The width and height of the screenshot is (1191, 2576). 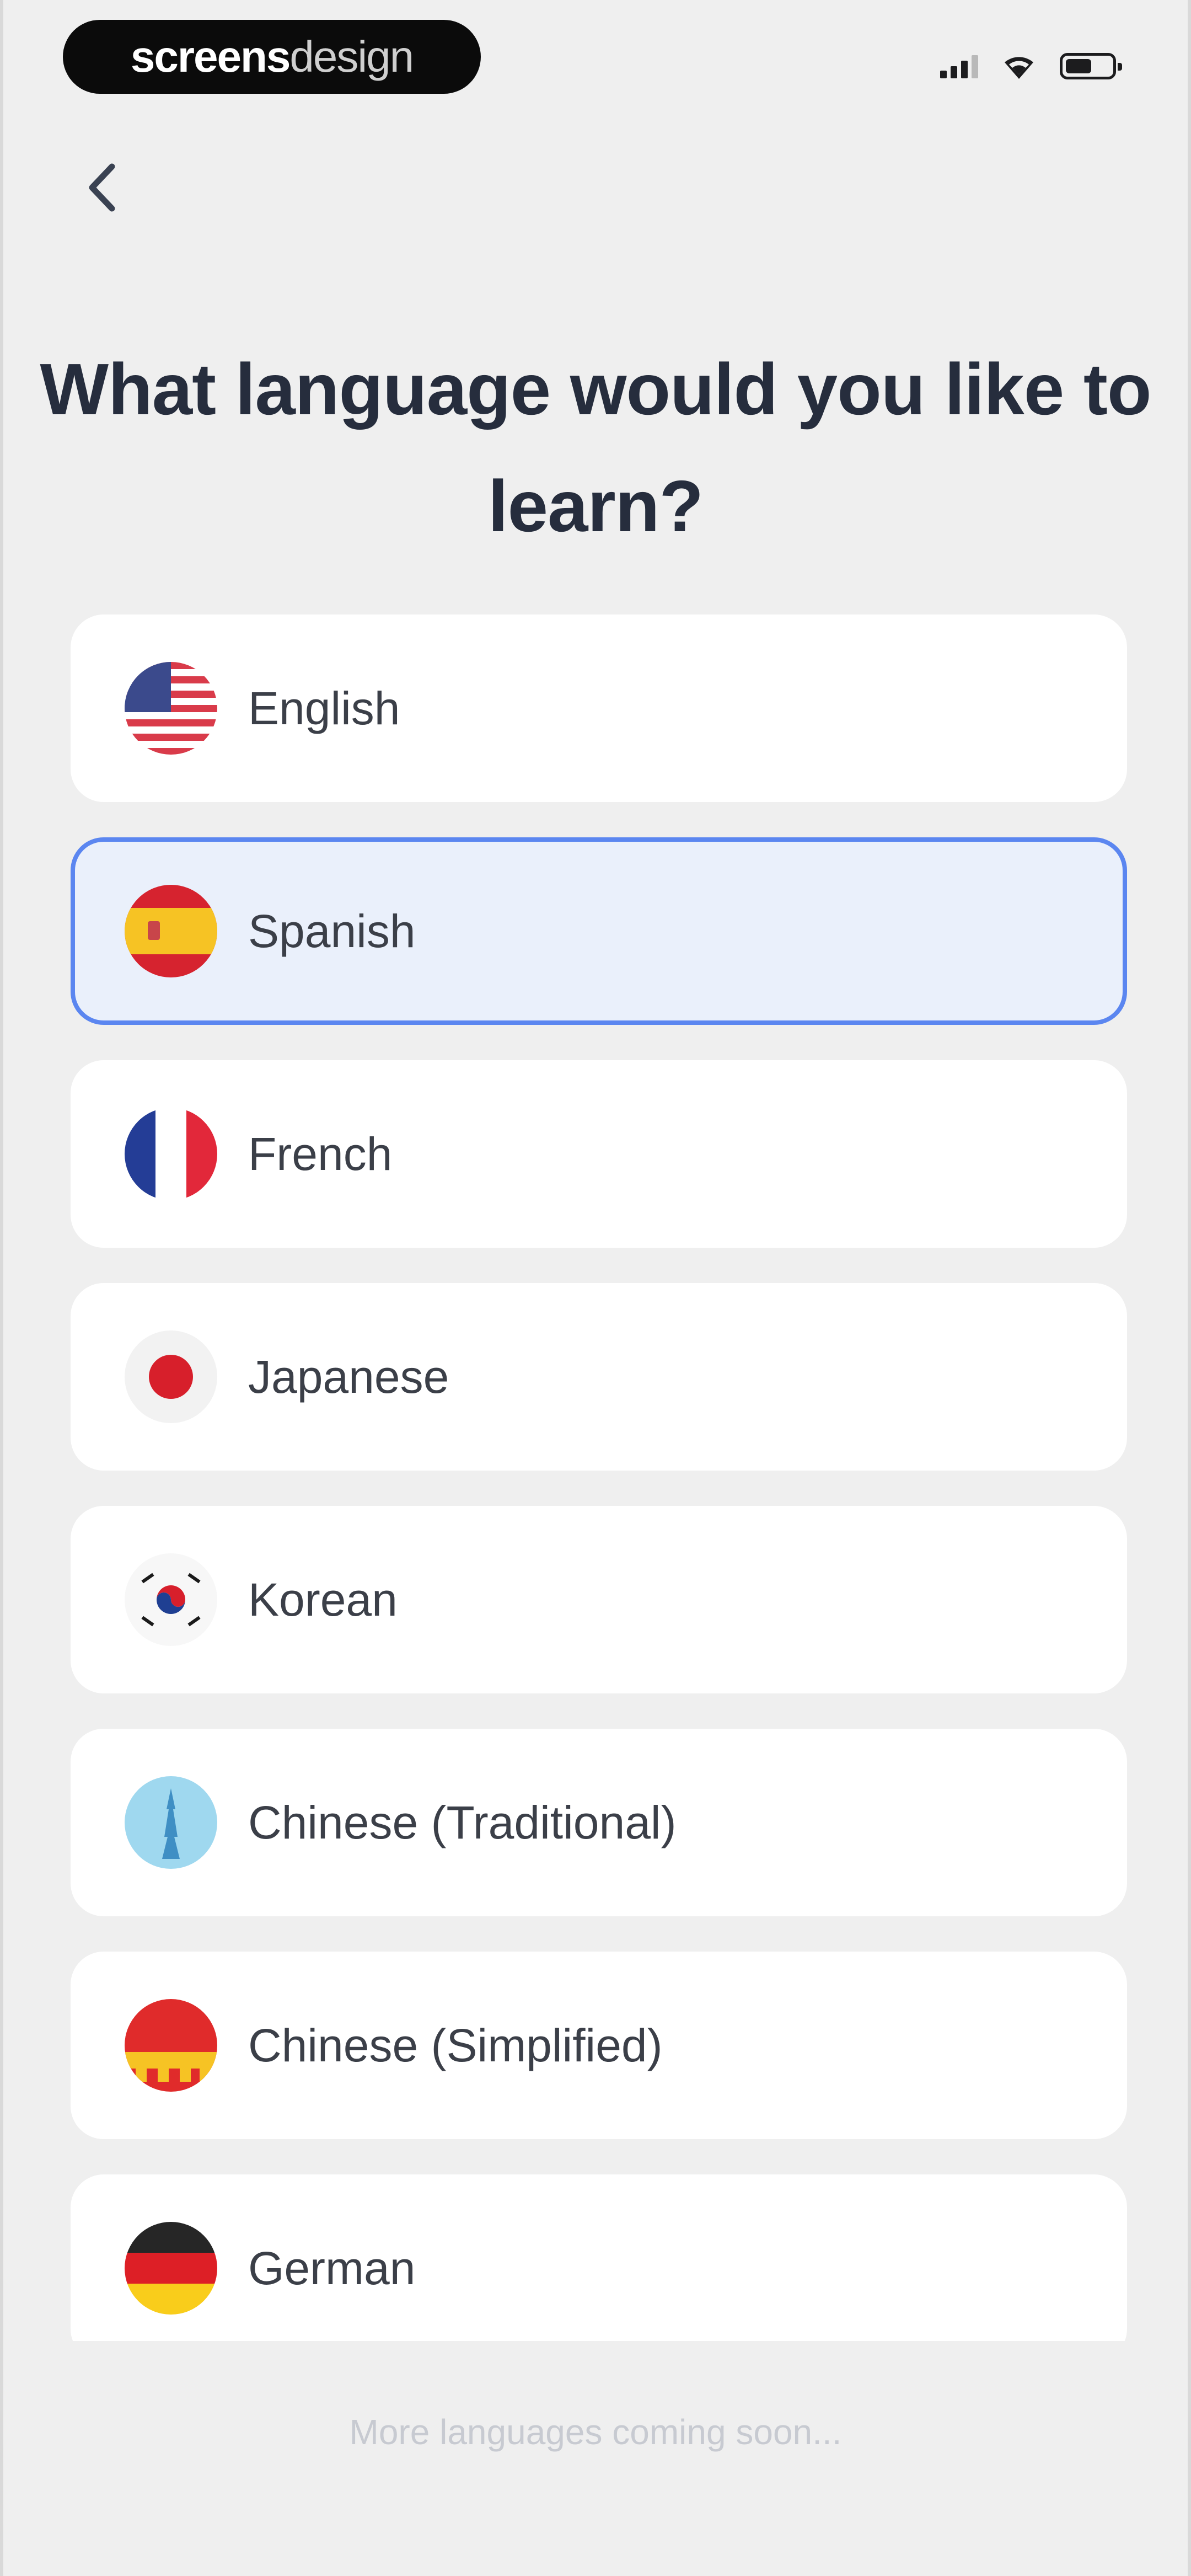 What do you see at coordinates (599, 708) in the screenshot?
I see `language-option-english: English` at bounding box center [599, 708].